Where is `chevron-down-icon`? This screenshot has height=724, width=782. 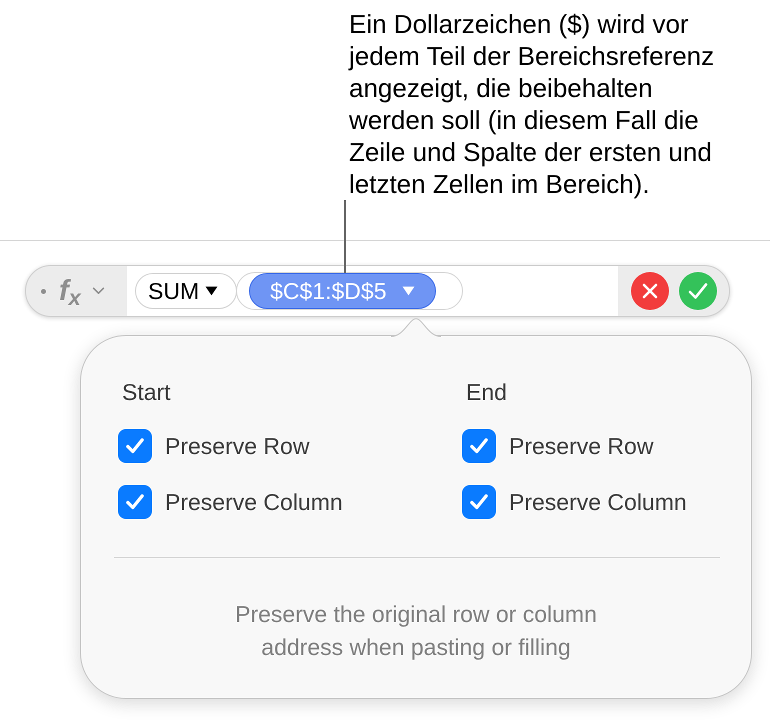 chevron-down-icon is located at coordinates (98, 291).